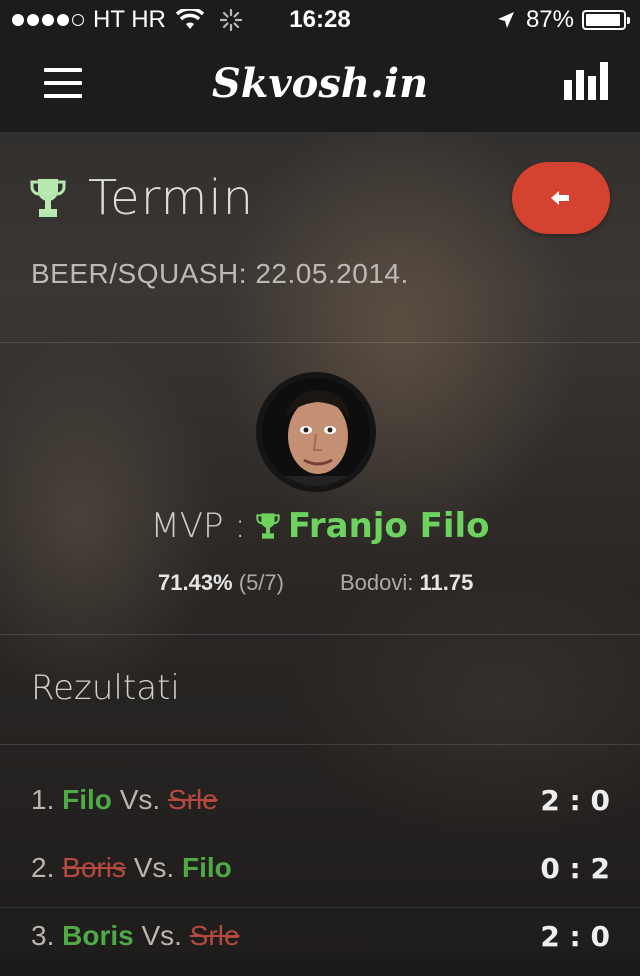 The width and height of the screenshot is (640, 976). I want to click on arrow-left-icon, so click(560, 198).